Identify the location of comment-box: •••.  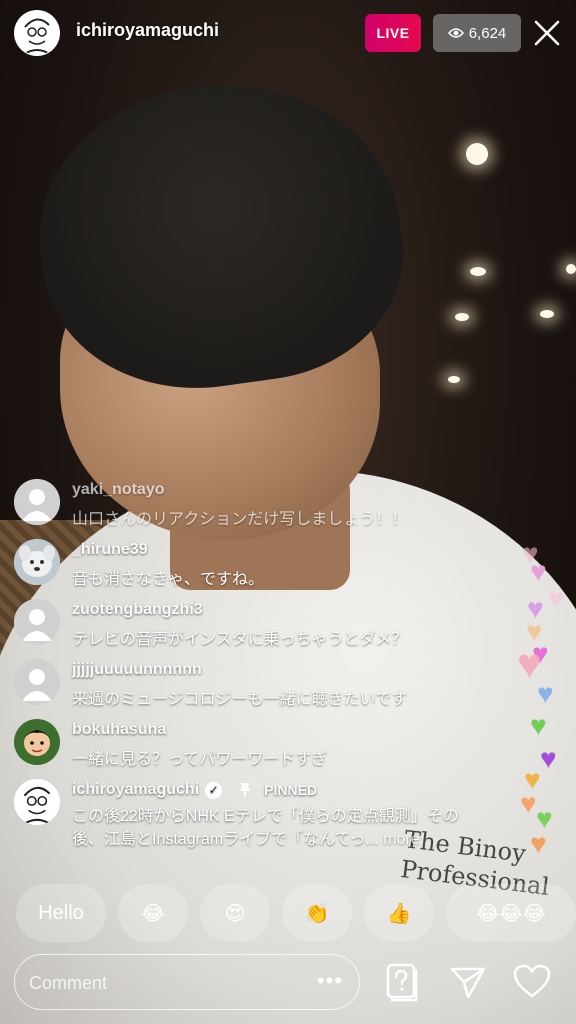
(187, 982).